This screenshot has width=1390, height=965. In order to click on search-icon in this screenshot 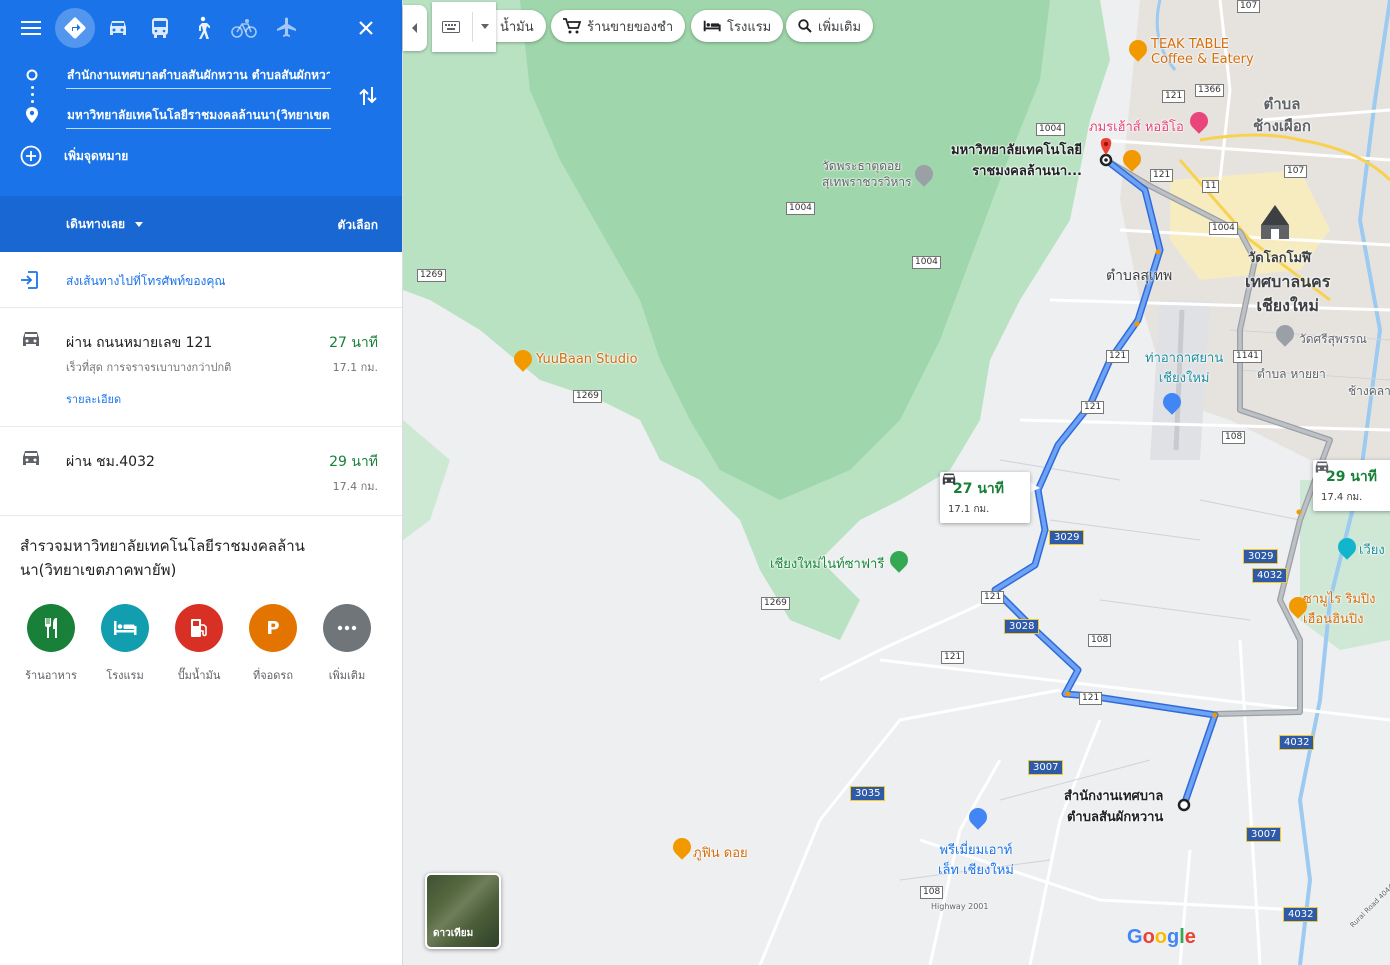, I will do `click(805, 26)`.